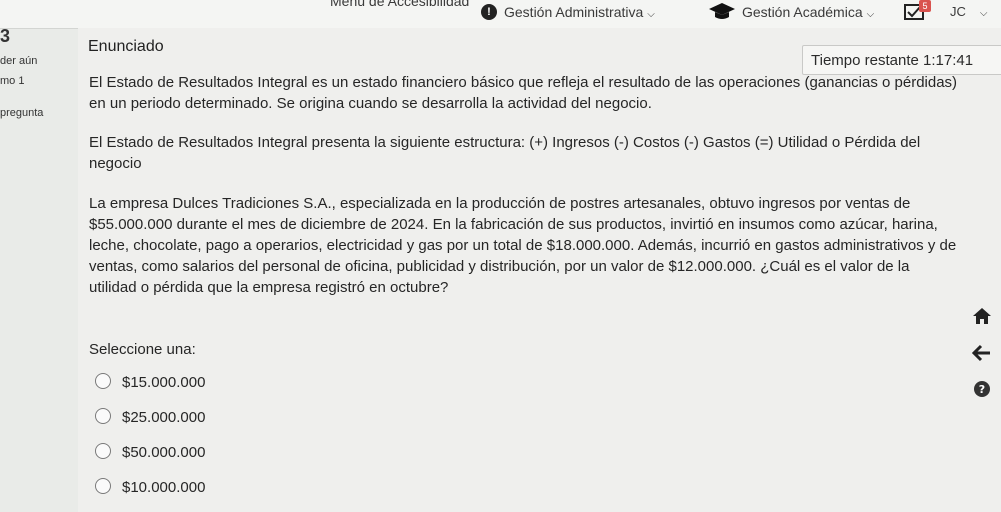 The width and height of the screenshot is (1001, 512). Describe the element at coordinates (164, 417) in the screenshot. I see `answer-option-label: $25.000.000` at that location.